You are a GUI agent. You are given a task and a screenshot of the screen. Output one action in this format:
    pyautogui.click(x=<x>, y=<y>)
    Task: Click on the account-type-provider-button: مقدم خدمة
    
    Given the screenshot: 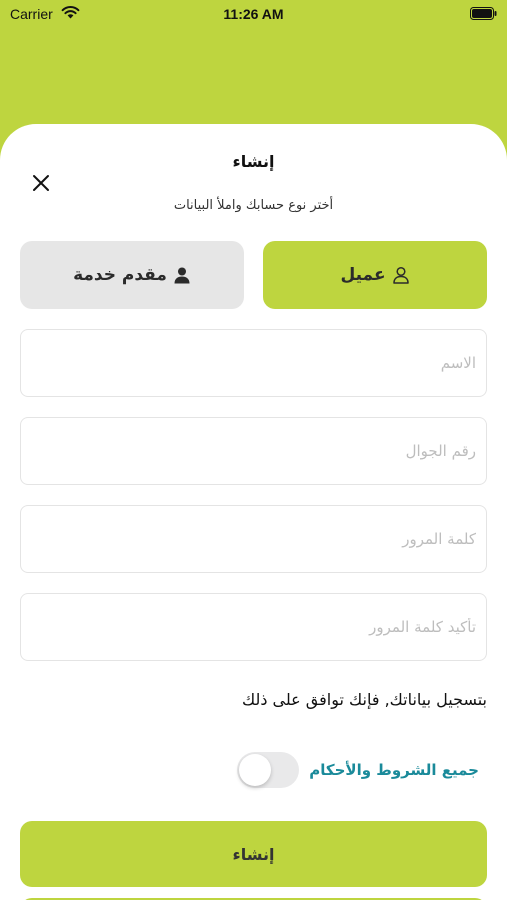 What is the action you would take?
    pyautogui.click(x=132, y=275)
    